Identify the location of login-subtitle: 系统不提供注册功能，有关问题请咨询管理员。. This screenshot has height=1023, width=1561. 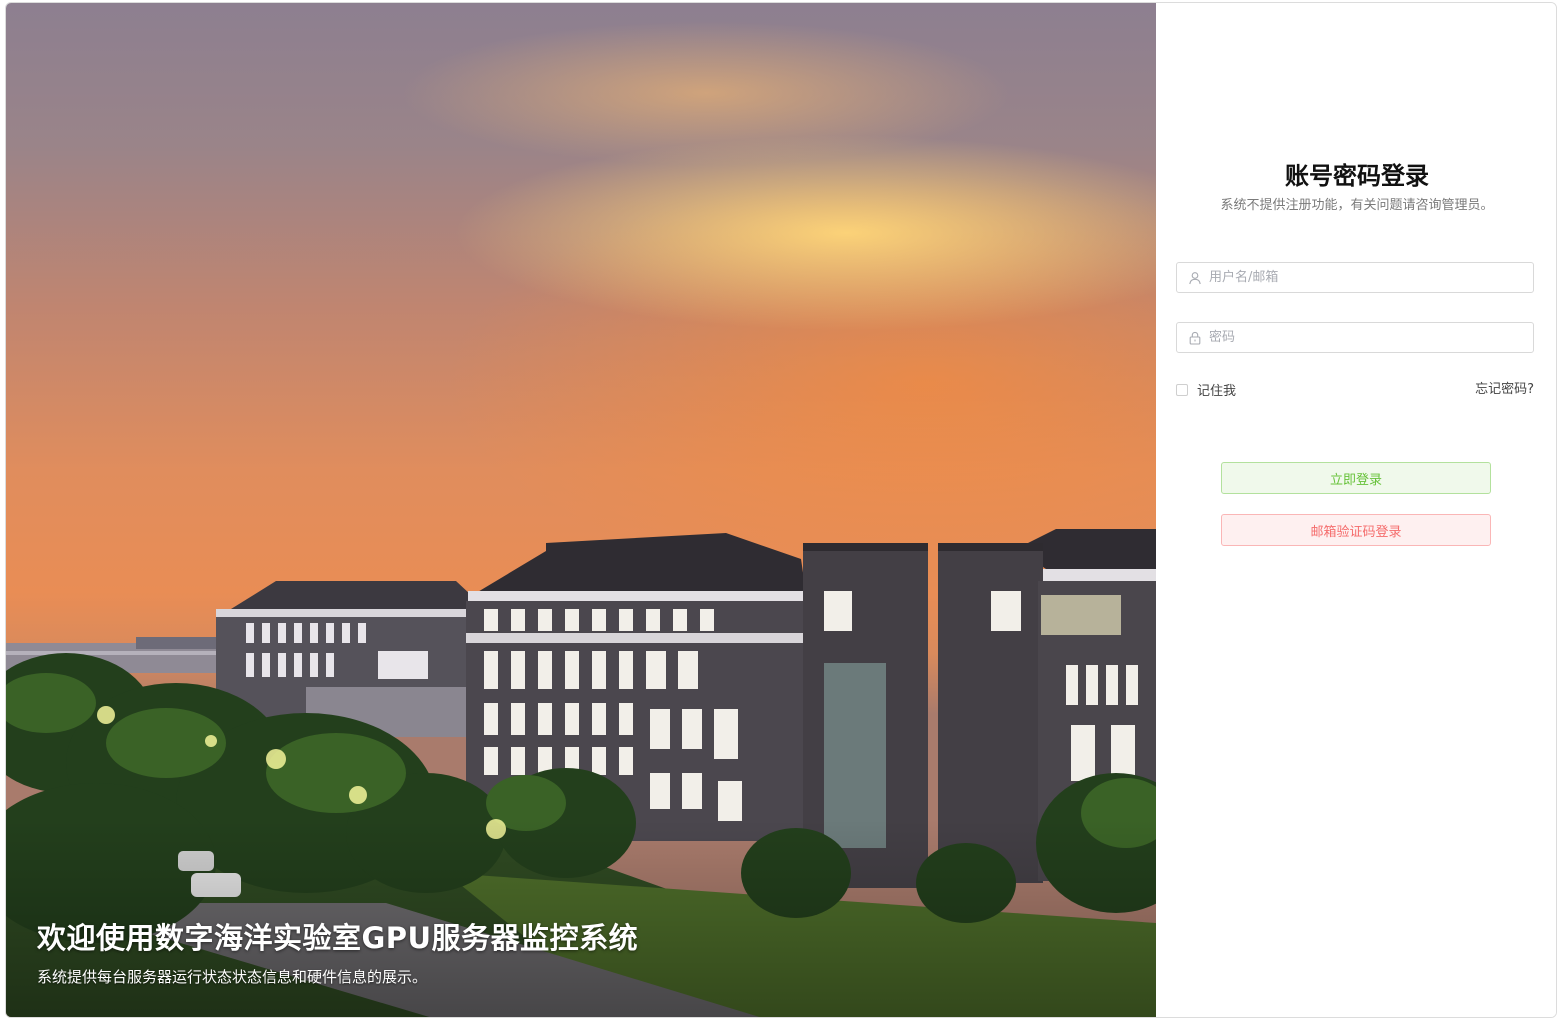
(1357, 205).